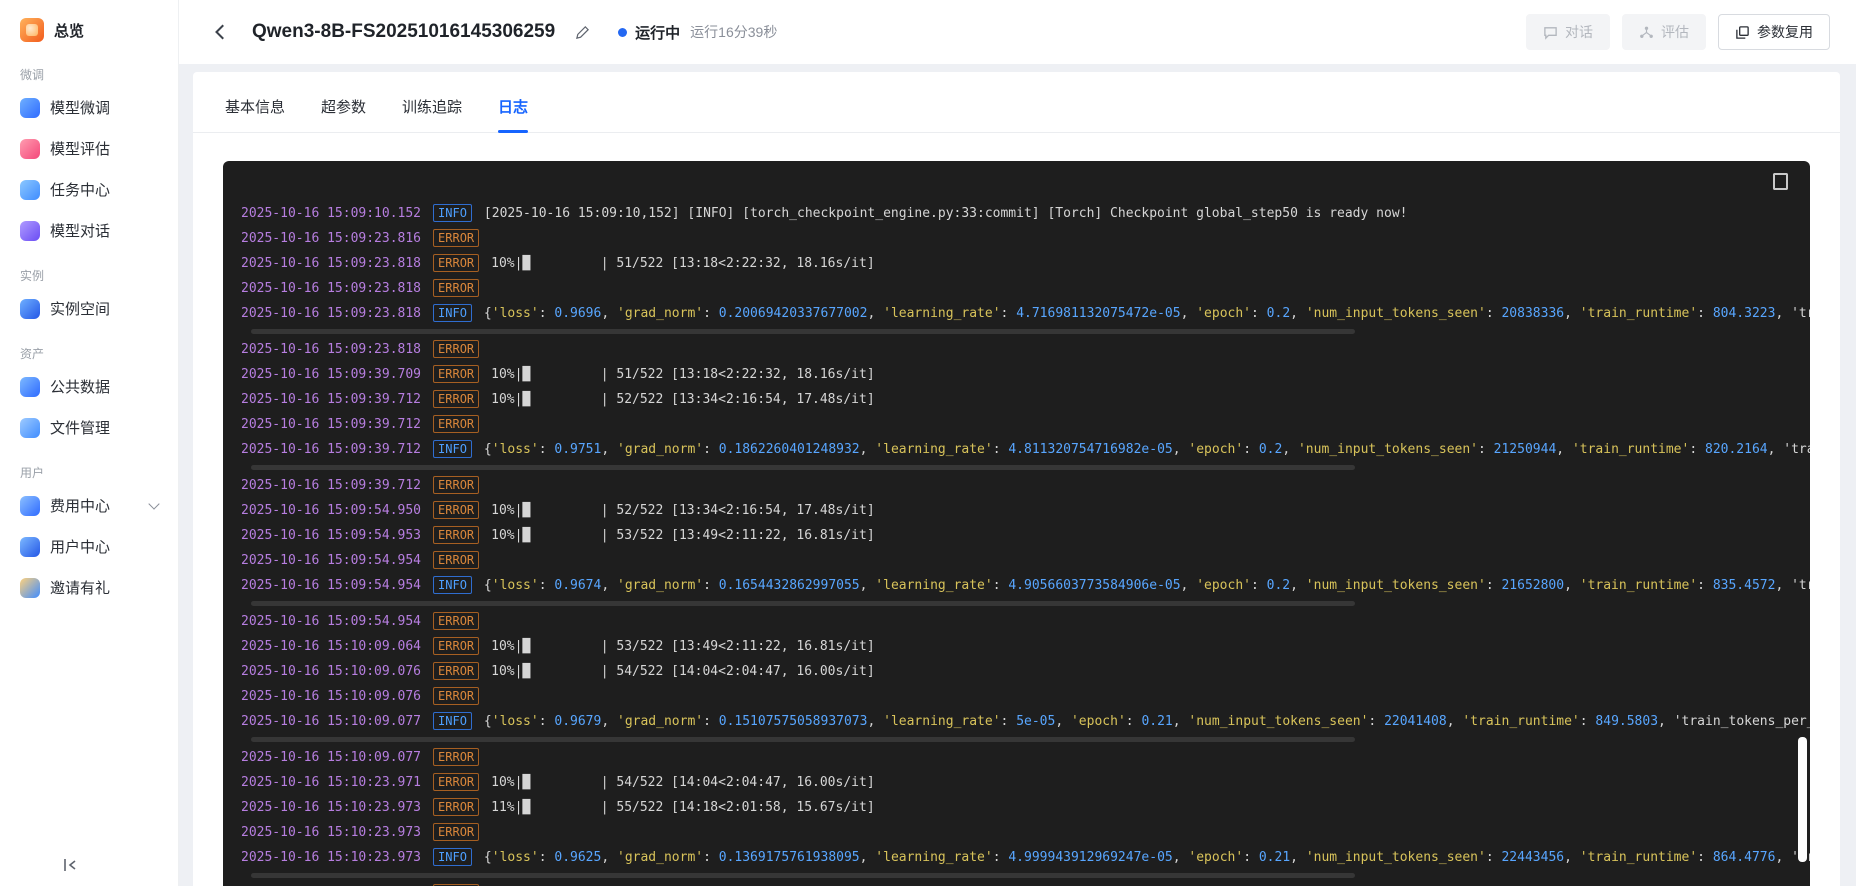 This screenshot has width=1856, height=886. I want to click on header-actions: 对话 评估 参数复用, so click(1678, 32).